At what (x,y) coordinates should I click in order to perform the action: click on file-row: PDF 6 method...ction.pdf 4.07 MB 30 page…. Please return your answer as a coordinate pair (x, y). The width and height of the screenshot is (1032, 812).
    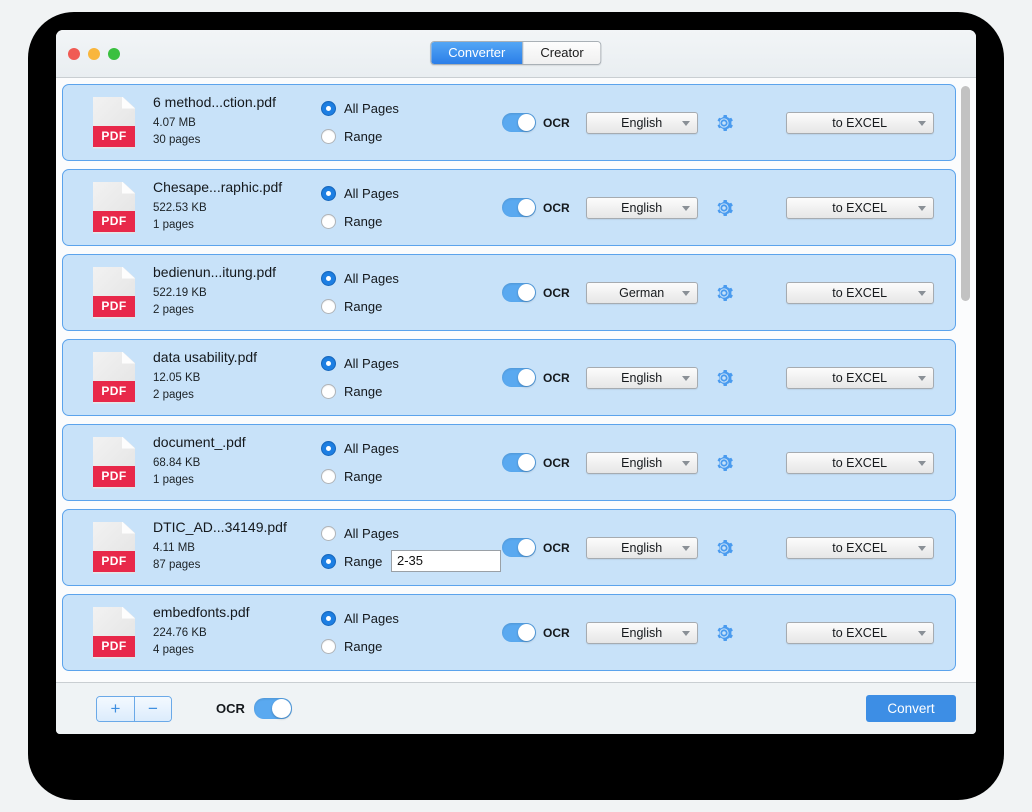
    Looking at the image, I should click on (509, 122).